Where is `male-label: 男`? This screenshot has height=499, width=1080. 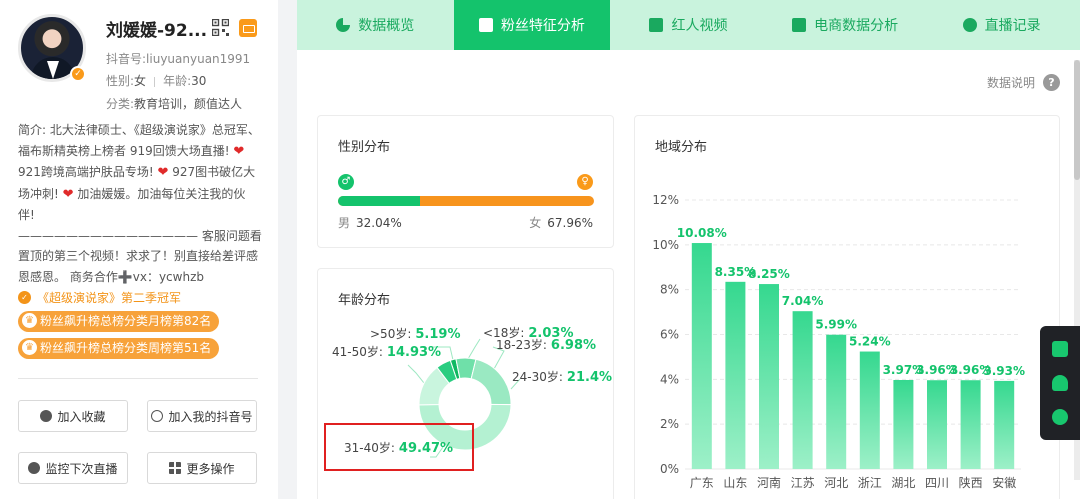
male-label: 男 is located at coordinates (344, 223).